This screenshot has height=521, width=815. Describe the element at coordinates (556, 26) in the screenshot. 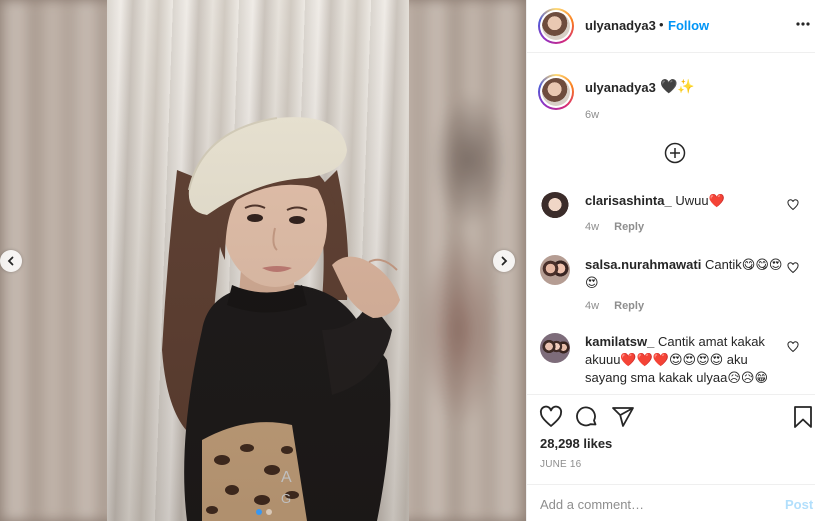

I see `author-avatar` at that location.